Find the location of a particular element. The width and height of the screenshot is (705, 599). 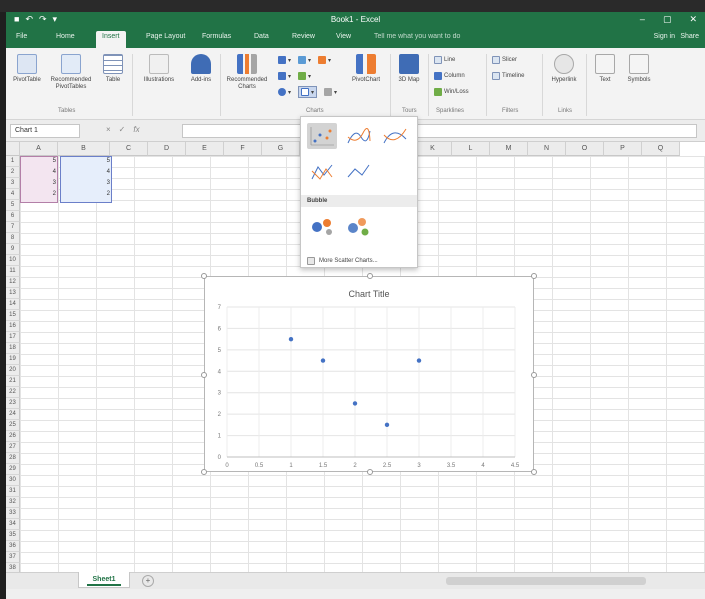

row-header: 5 is located at coordinates (13, 205).